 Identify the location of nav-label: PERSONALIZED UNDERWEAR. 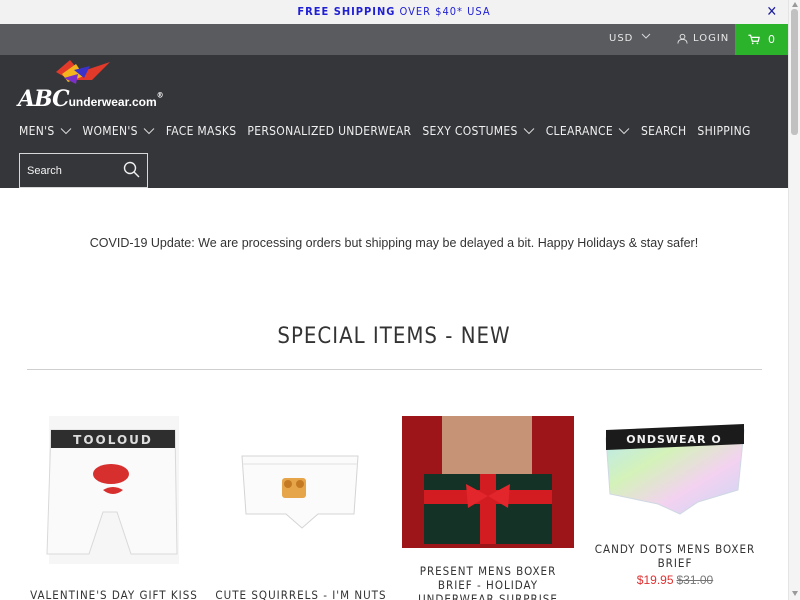
(329, 131).